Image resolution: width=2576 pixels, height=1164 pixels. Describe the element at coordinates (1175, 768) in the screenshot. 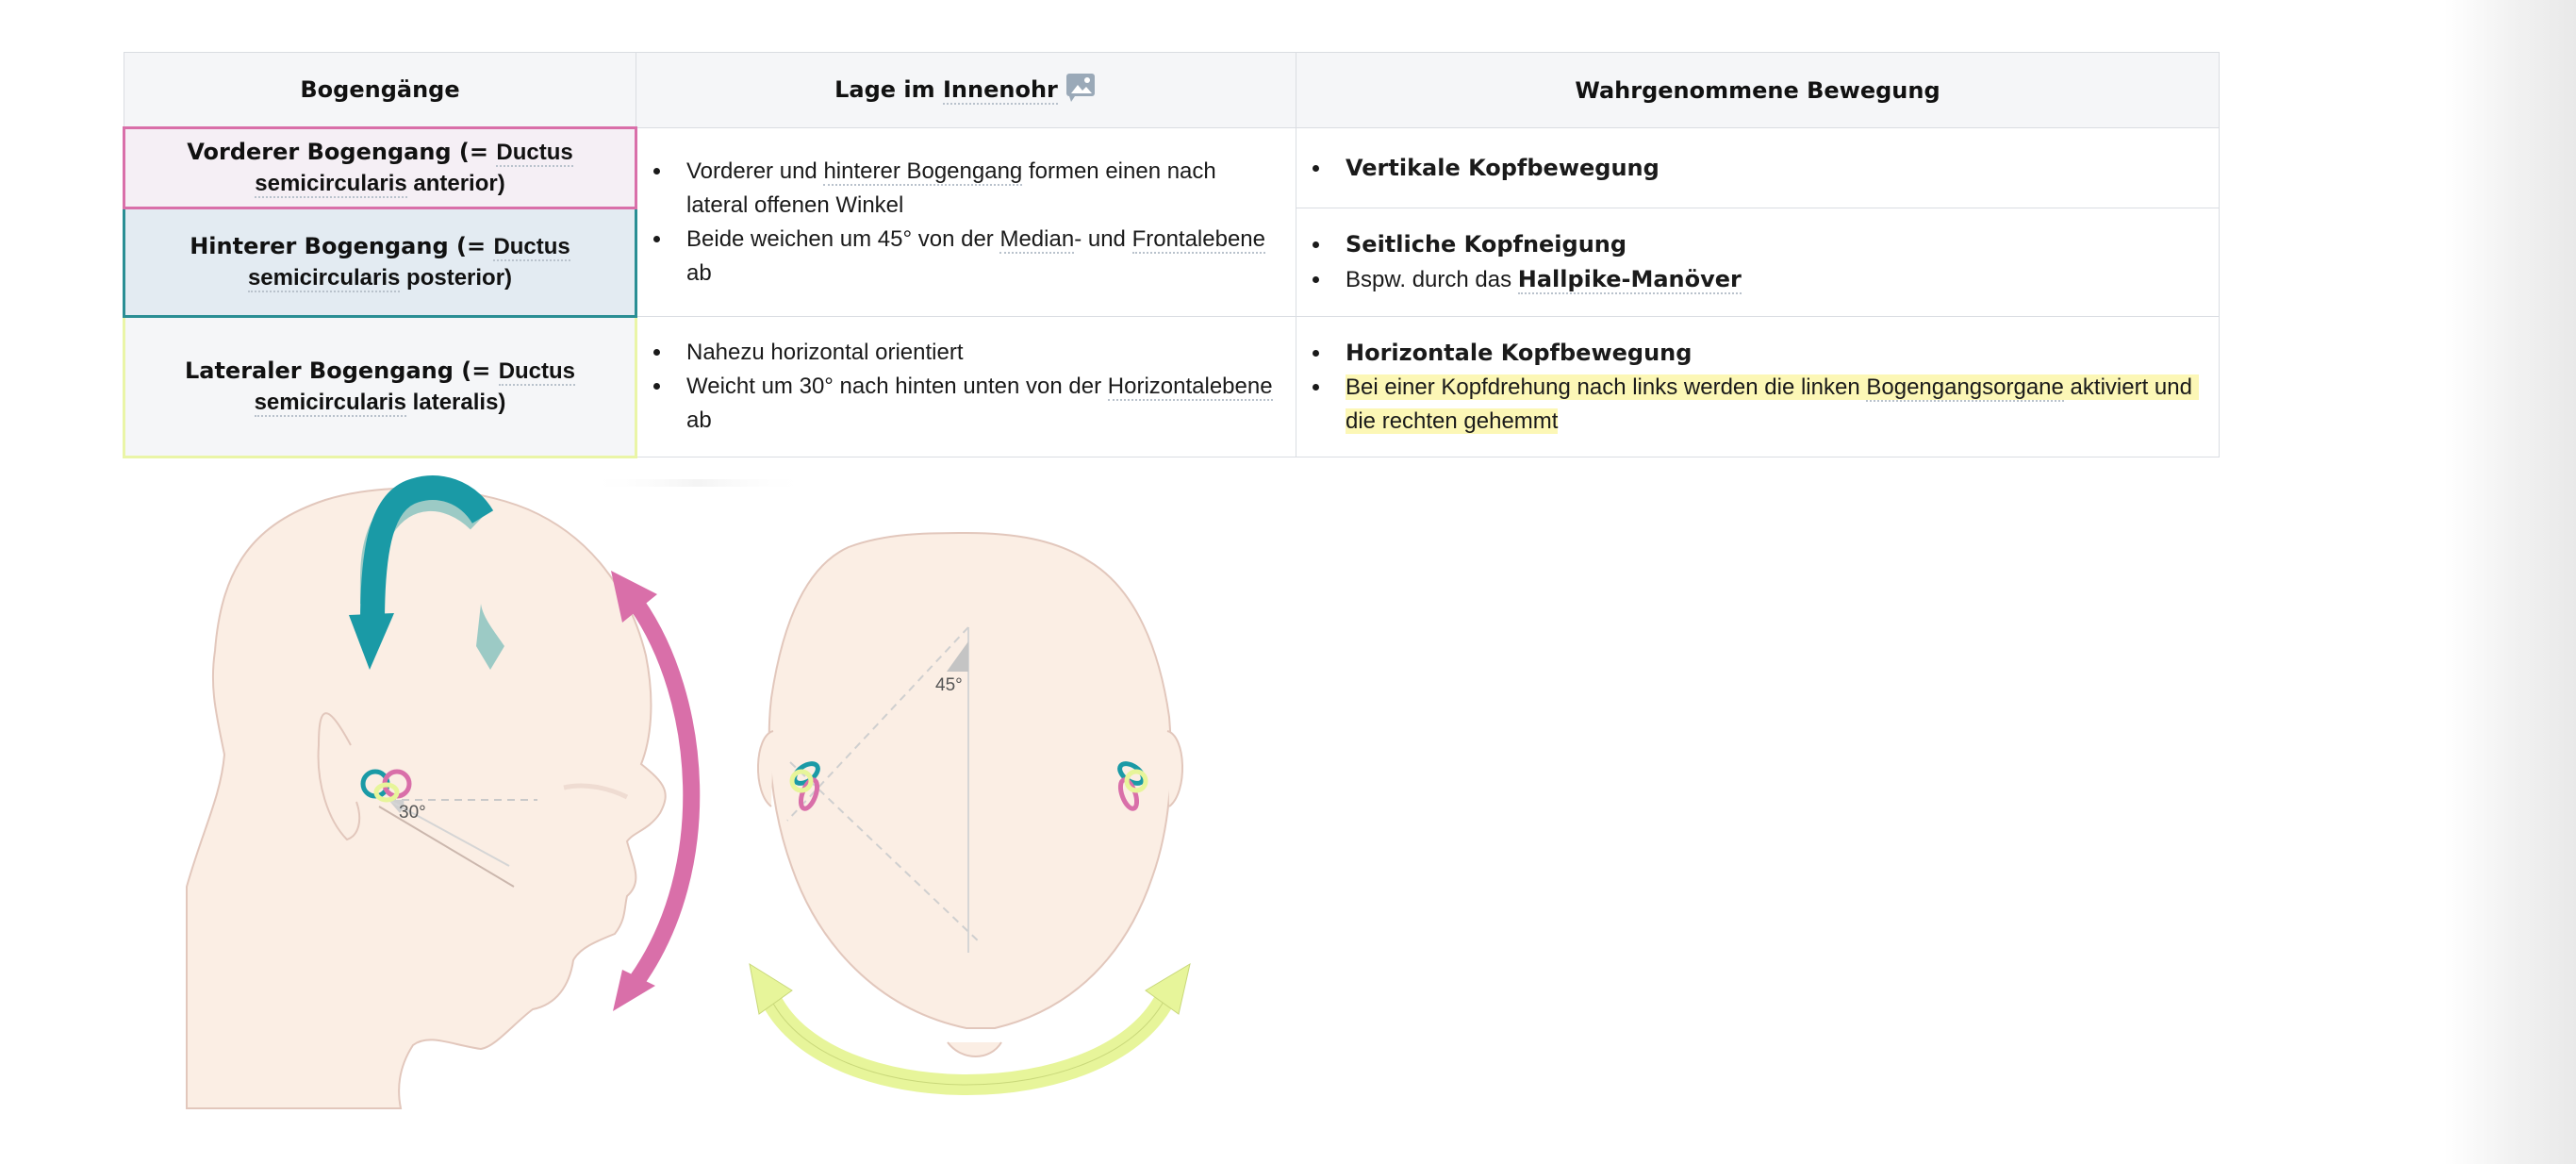

I see `right-ear-top` at that location.